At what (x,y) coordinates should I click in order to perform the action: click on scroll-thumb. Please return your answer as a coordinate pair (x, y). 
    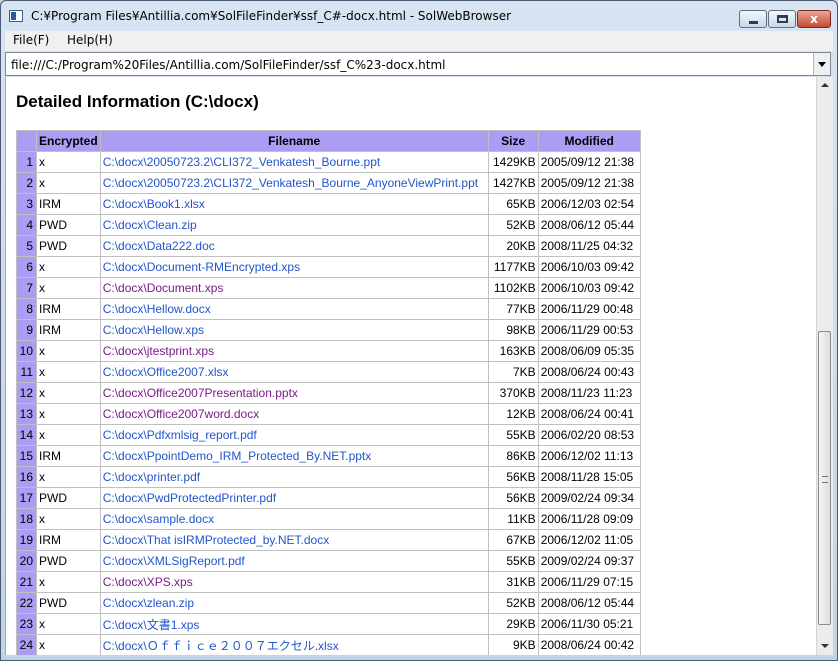
    Looking at the image, I should click on (824, 478).